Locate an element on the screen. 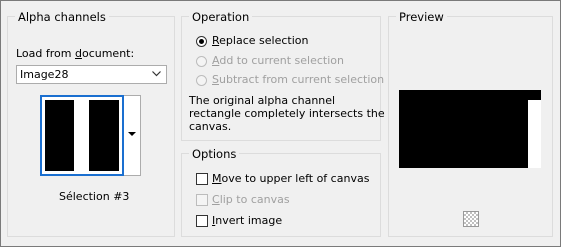 This screenshot has height=247, width=561. thumbnail-image is located at coordinates (82, 135).